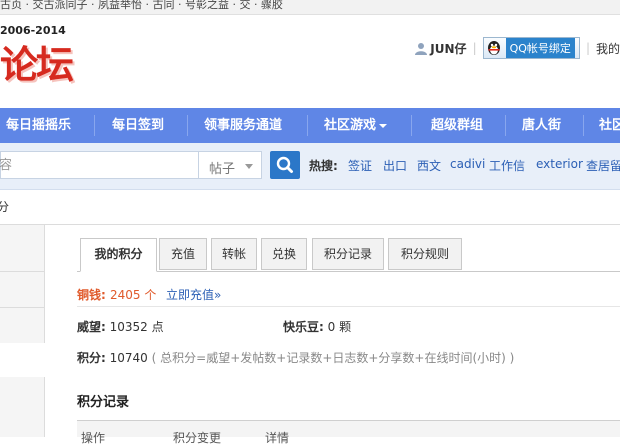 This screenshot has height=446, width=620. What do you see at coordinates (37, 64) in the screenshot?
I see `logo-text: 论坛` at bounding box center [37, 64].